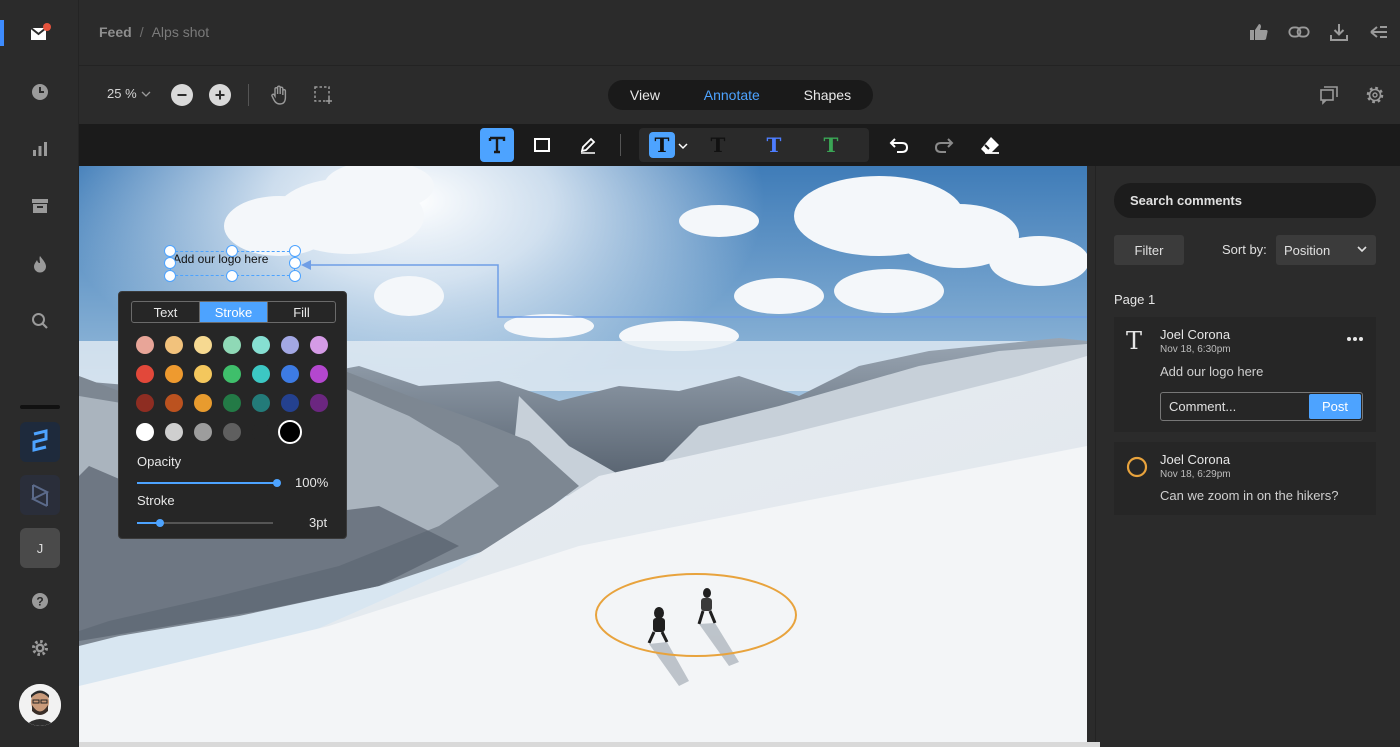 The height and width of the screenshot is (747, 1400). Describe the element at coordinates (232, 415) in the screenshot. I see `style-popover: Text Stroke Fill Opacity 100% Stroke 3pt` at that location.